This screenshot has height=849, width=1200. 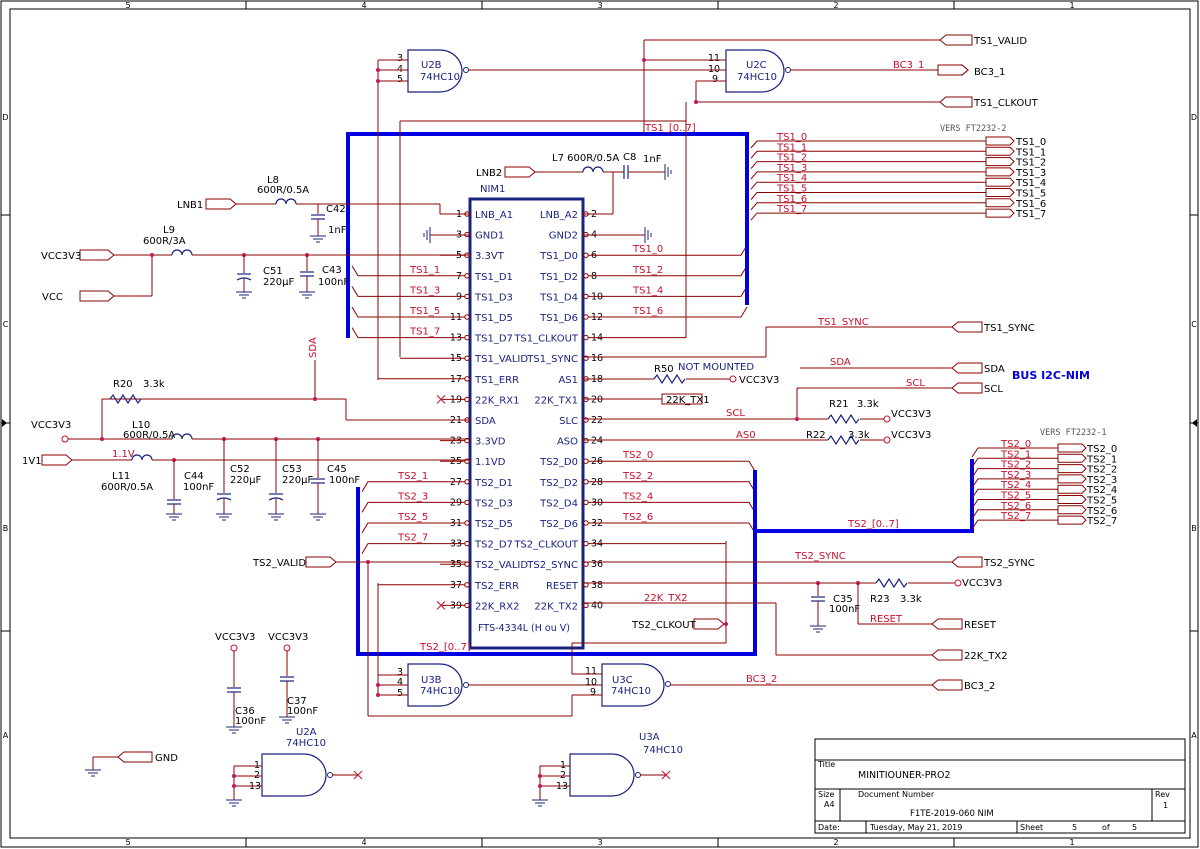 I want to click on gate-ref: U3A, so click(x=649, y=737).